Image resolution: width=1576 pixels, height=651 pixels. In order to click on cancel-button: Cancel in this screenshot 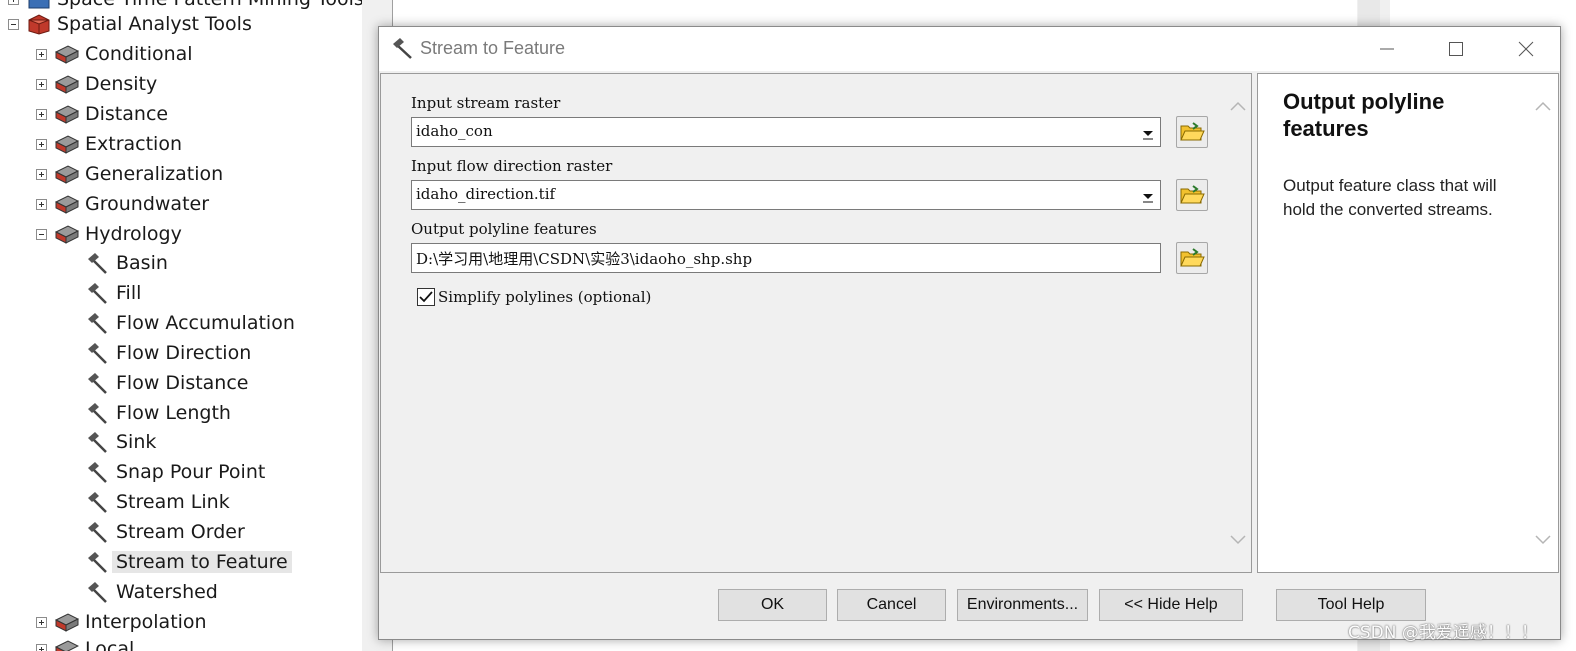, I will do `click(891, 605)`.